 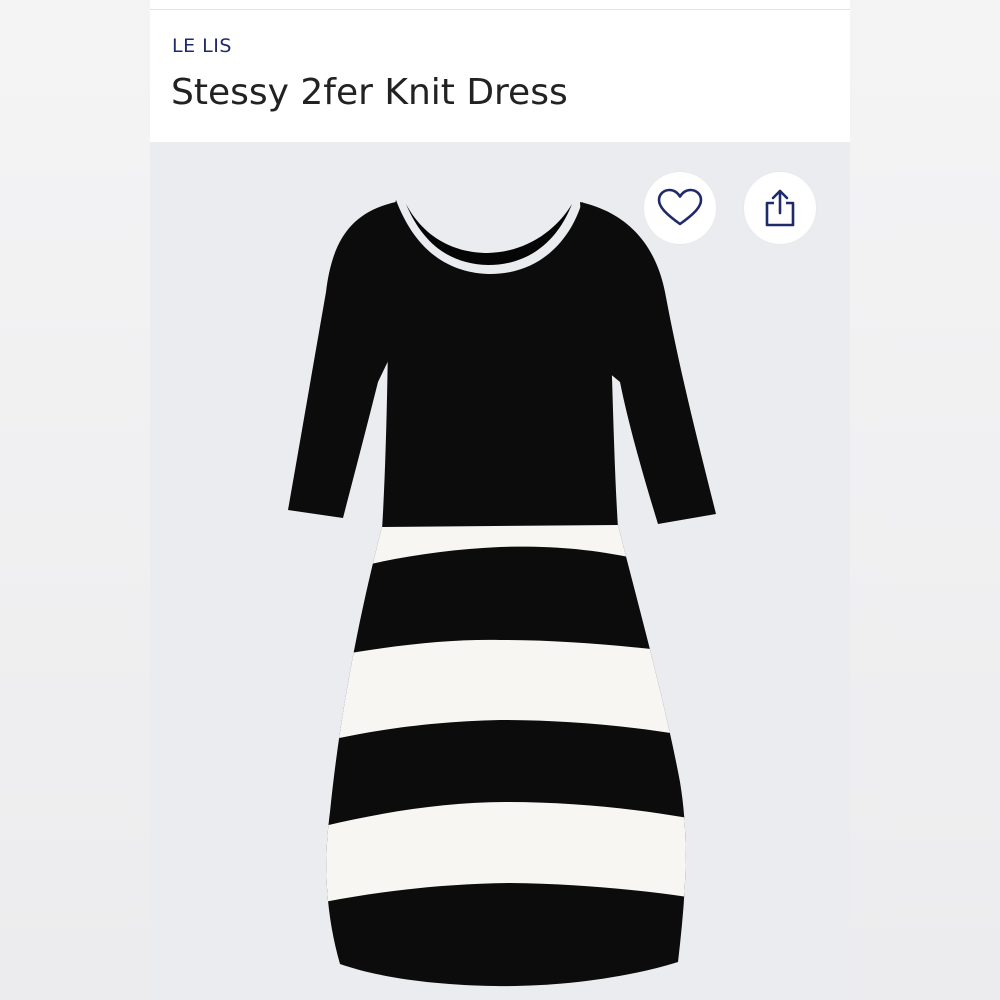 I want to click on top-divider, so click(x=500, y=9).